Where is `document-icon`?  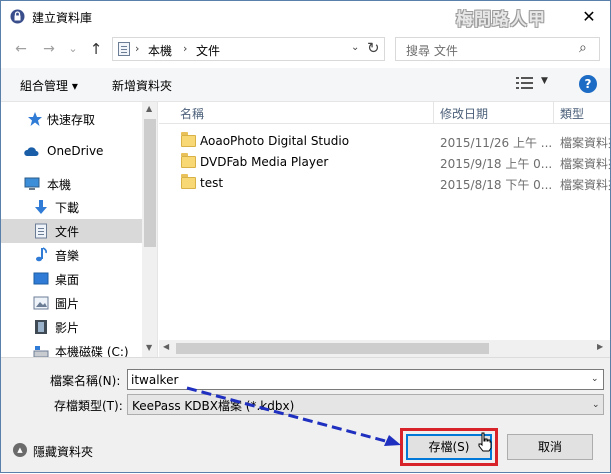
document-icon is located at coordinates (41, 231).